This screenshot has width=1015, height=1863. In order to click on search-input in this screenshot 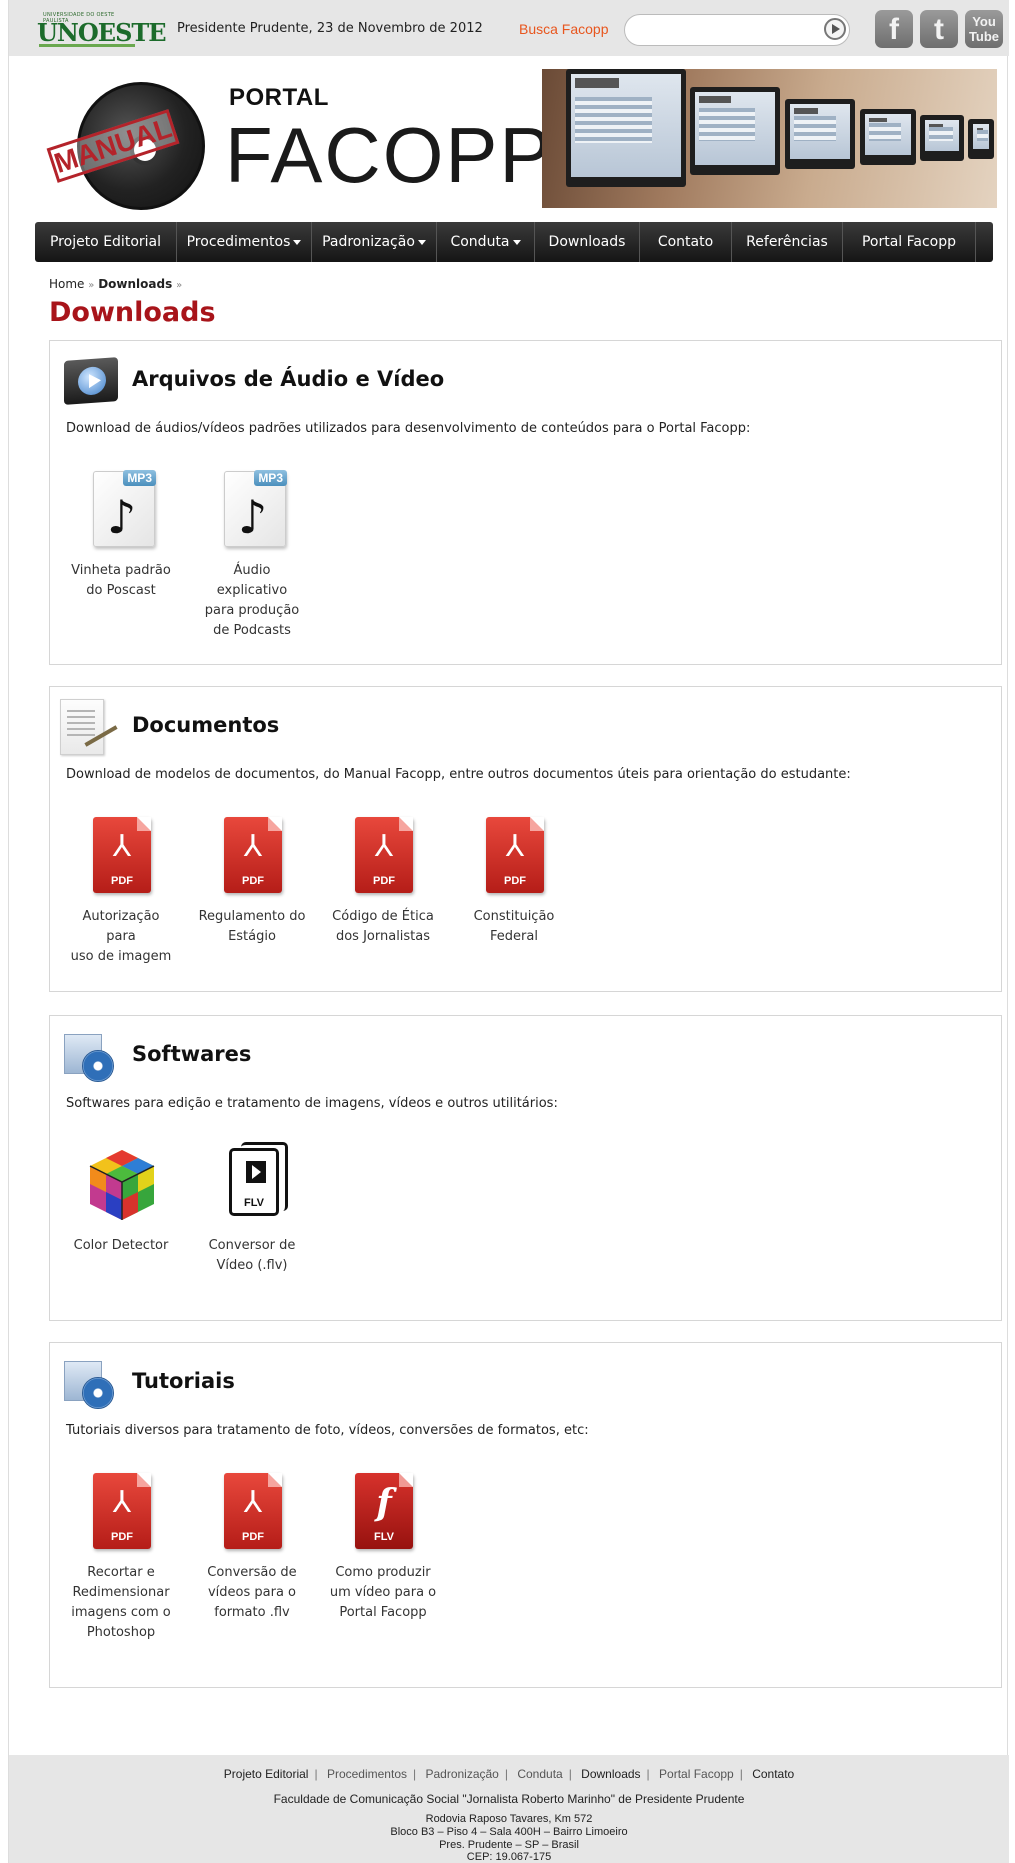, I will do `click(737, 30)`.